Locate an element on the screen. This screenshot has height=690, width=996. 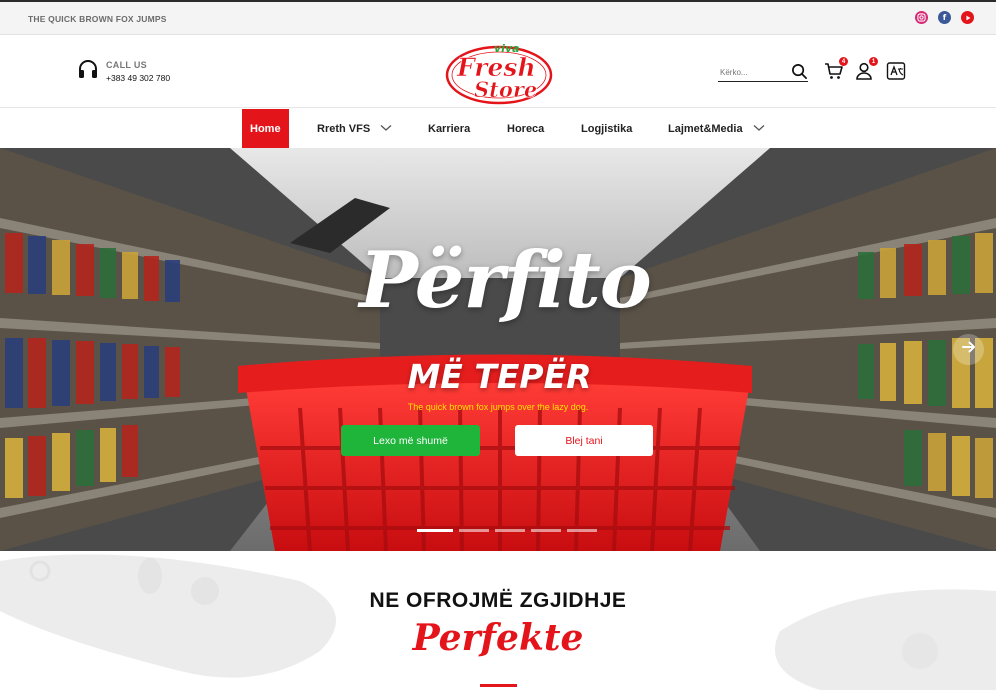
nav-label-horeca: Horeca is located at coordinates (526, 128).